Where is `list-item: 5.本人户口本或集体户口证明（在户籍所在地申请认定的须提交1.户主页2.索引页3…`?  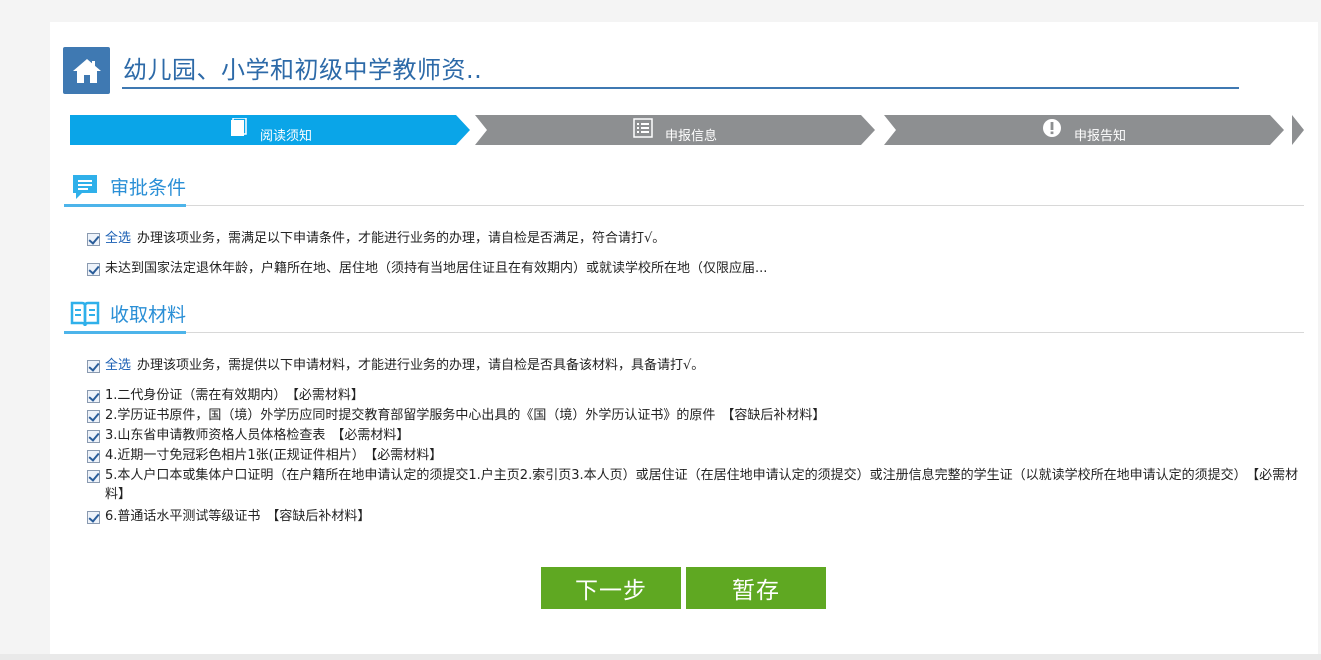
list-item: 5.本人户口本或集体户口证明（在户籍所在地申请认定的须提交1.户主页2.索引页3… is located at coordinates (697, 485).